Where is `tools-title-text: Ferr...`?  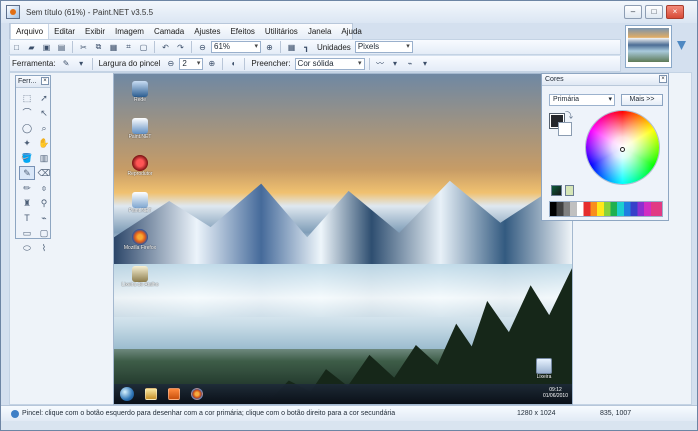 tools-title-text: Ferr... is located at coordinates (27, 81).